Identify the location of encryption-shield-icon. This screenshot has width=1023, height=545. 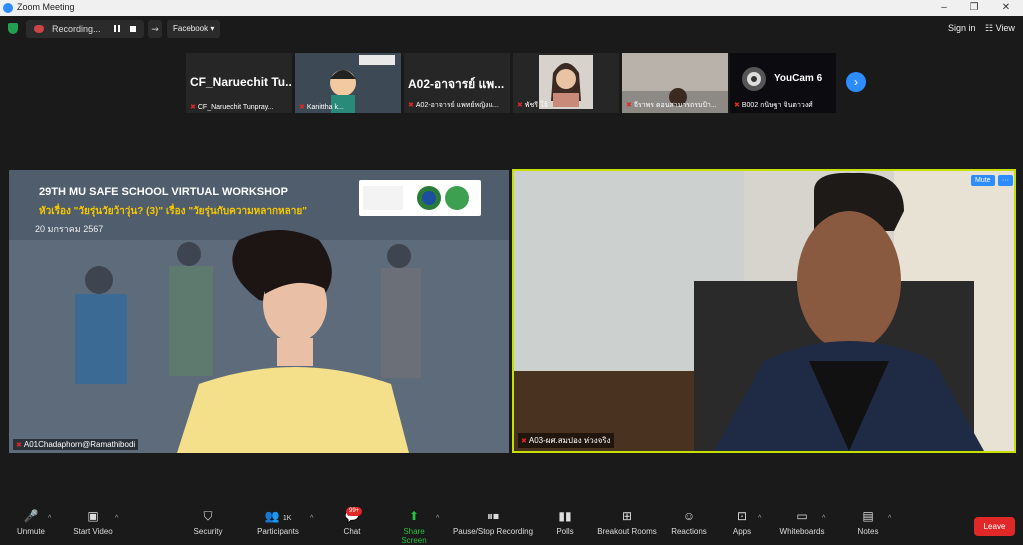
(13, 28).